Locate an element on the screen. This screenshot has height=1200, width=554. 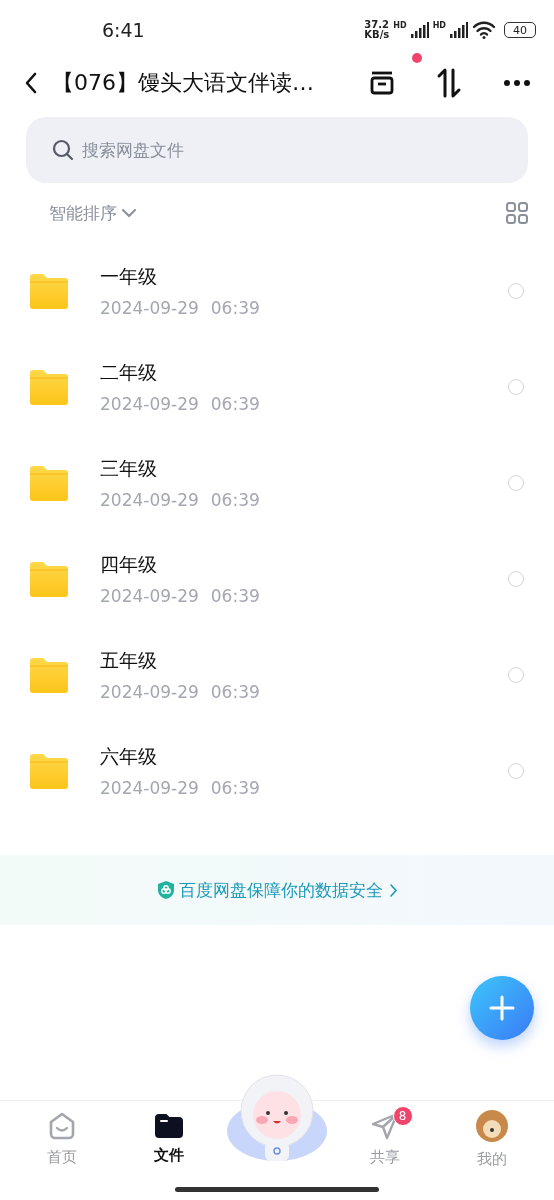
network-speed-unit: KB/s is located at coordinates (377, 35).